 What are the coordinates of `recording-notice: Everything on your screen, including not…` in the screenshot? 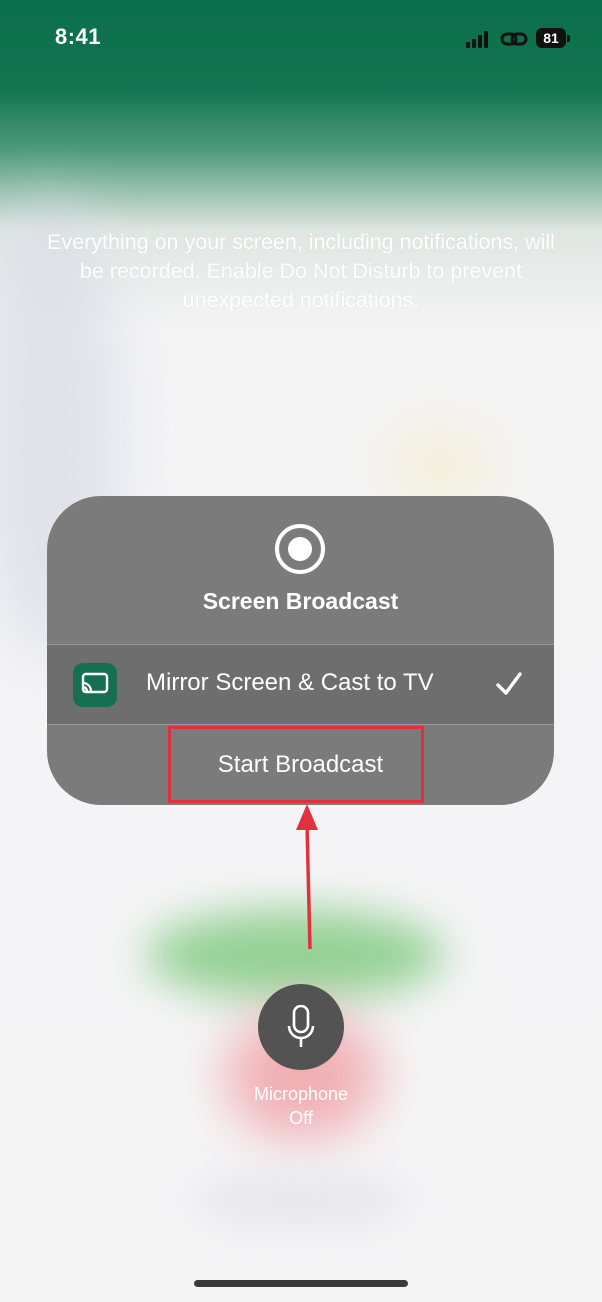 It's located at (301, 271).